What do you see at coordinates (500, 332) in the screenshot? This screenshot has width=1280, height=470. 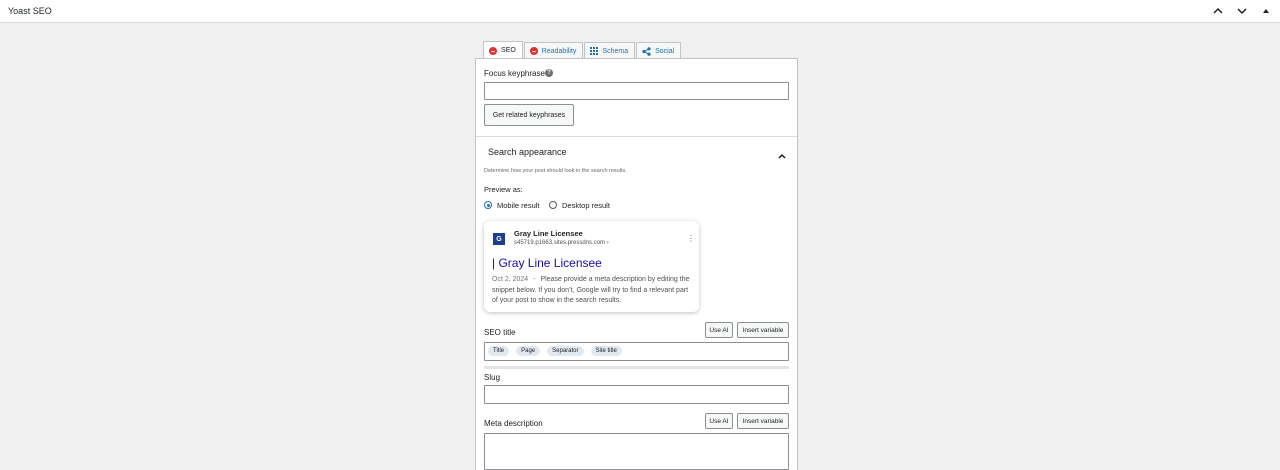 I see `seo-title-label: SEO title` at bounding box center [500, 332].